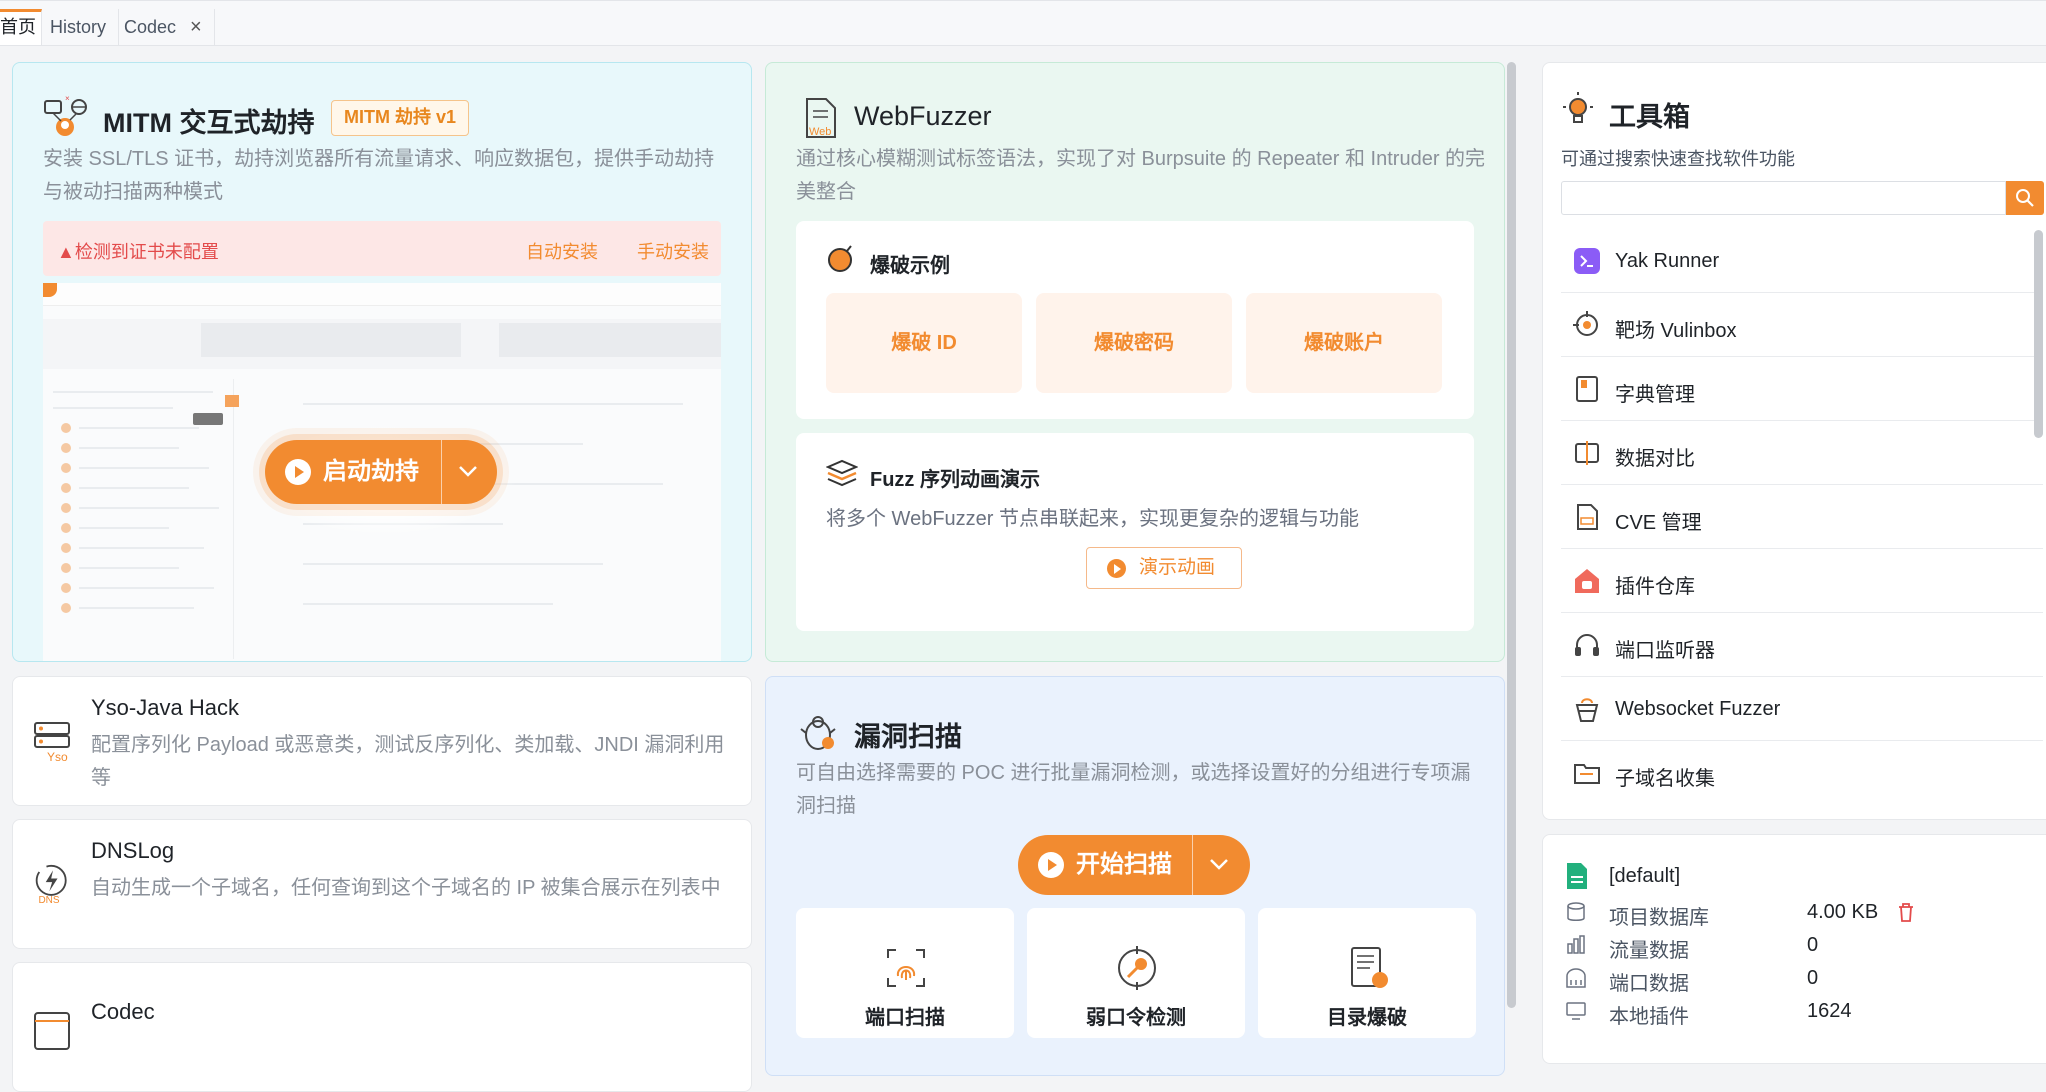 The height and width of the screenshot is (1092, 2046). Describe the element at coordinates (1649, 117) in the screenshot. I see `toolbox-title: 工具箱` at that location.